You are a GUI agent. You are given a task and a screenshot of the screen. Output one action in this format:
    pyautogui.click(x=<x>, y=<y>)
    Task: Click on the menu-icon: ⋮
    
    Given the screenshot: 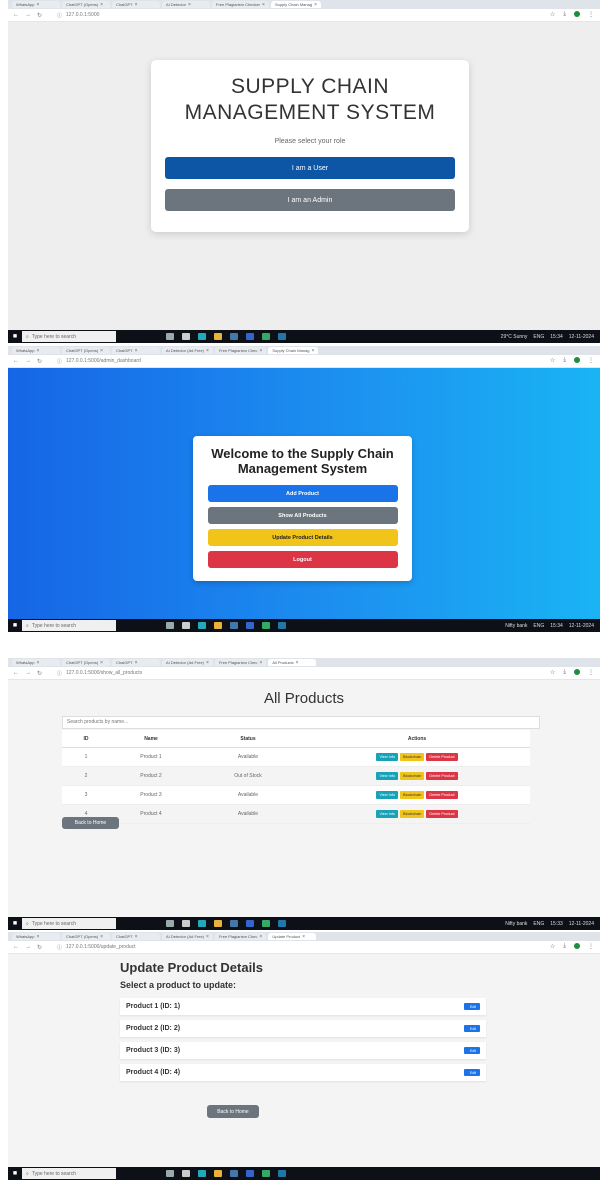 What is the action you would take?
    pyautogui.click(x=591, y=946)
    